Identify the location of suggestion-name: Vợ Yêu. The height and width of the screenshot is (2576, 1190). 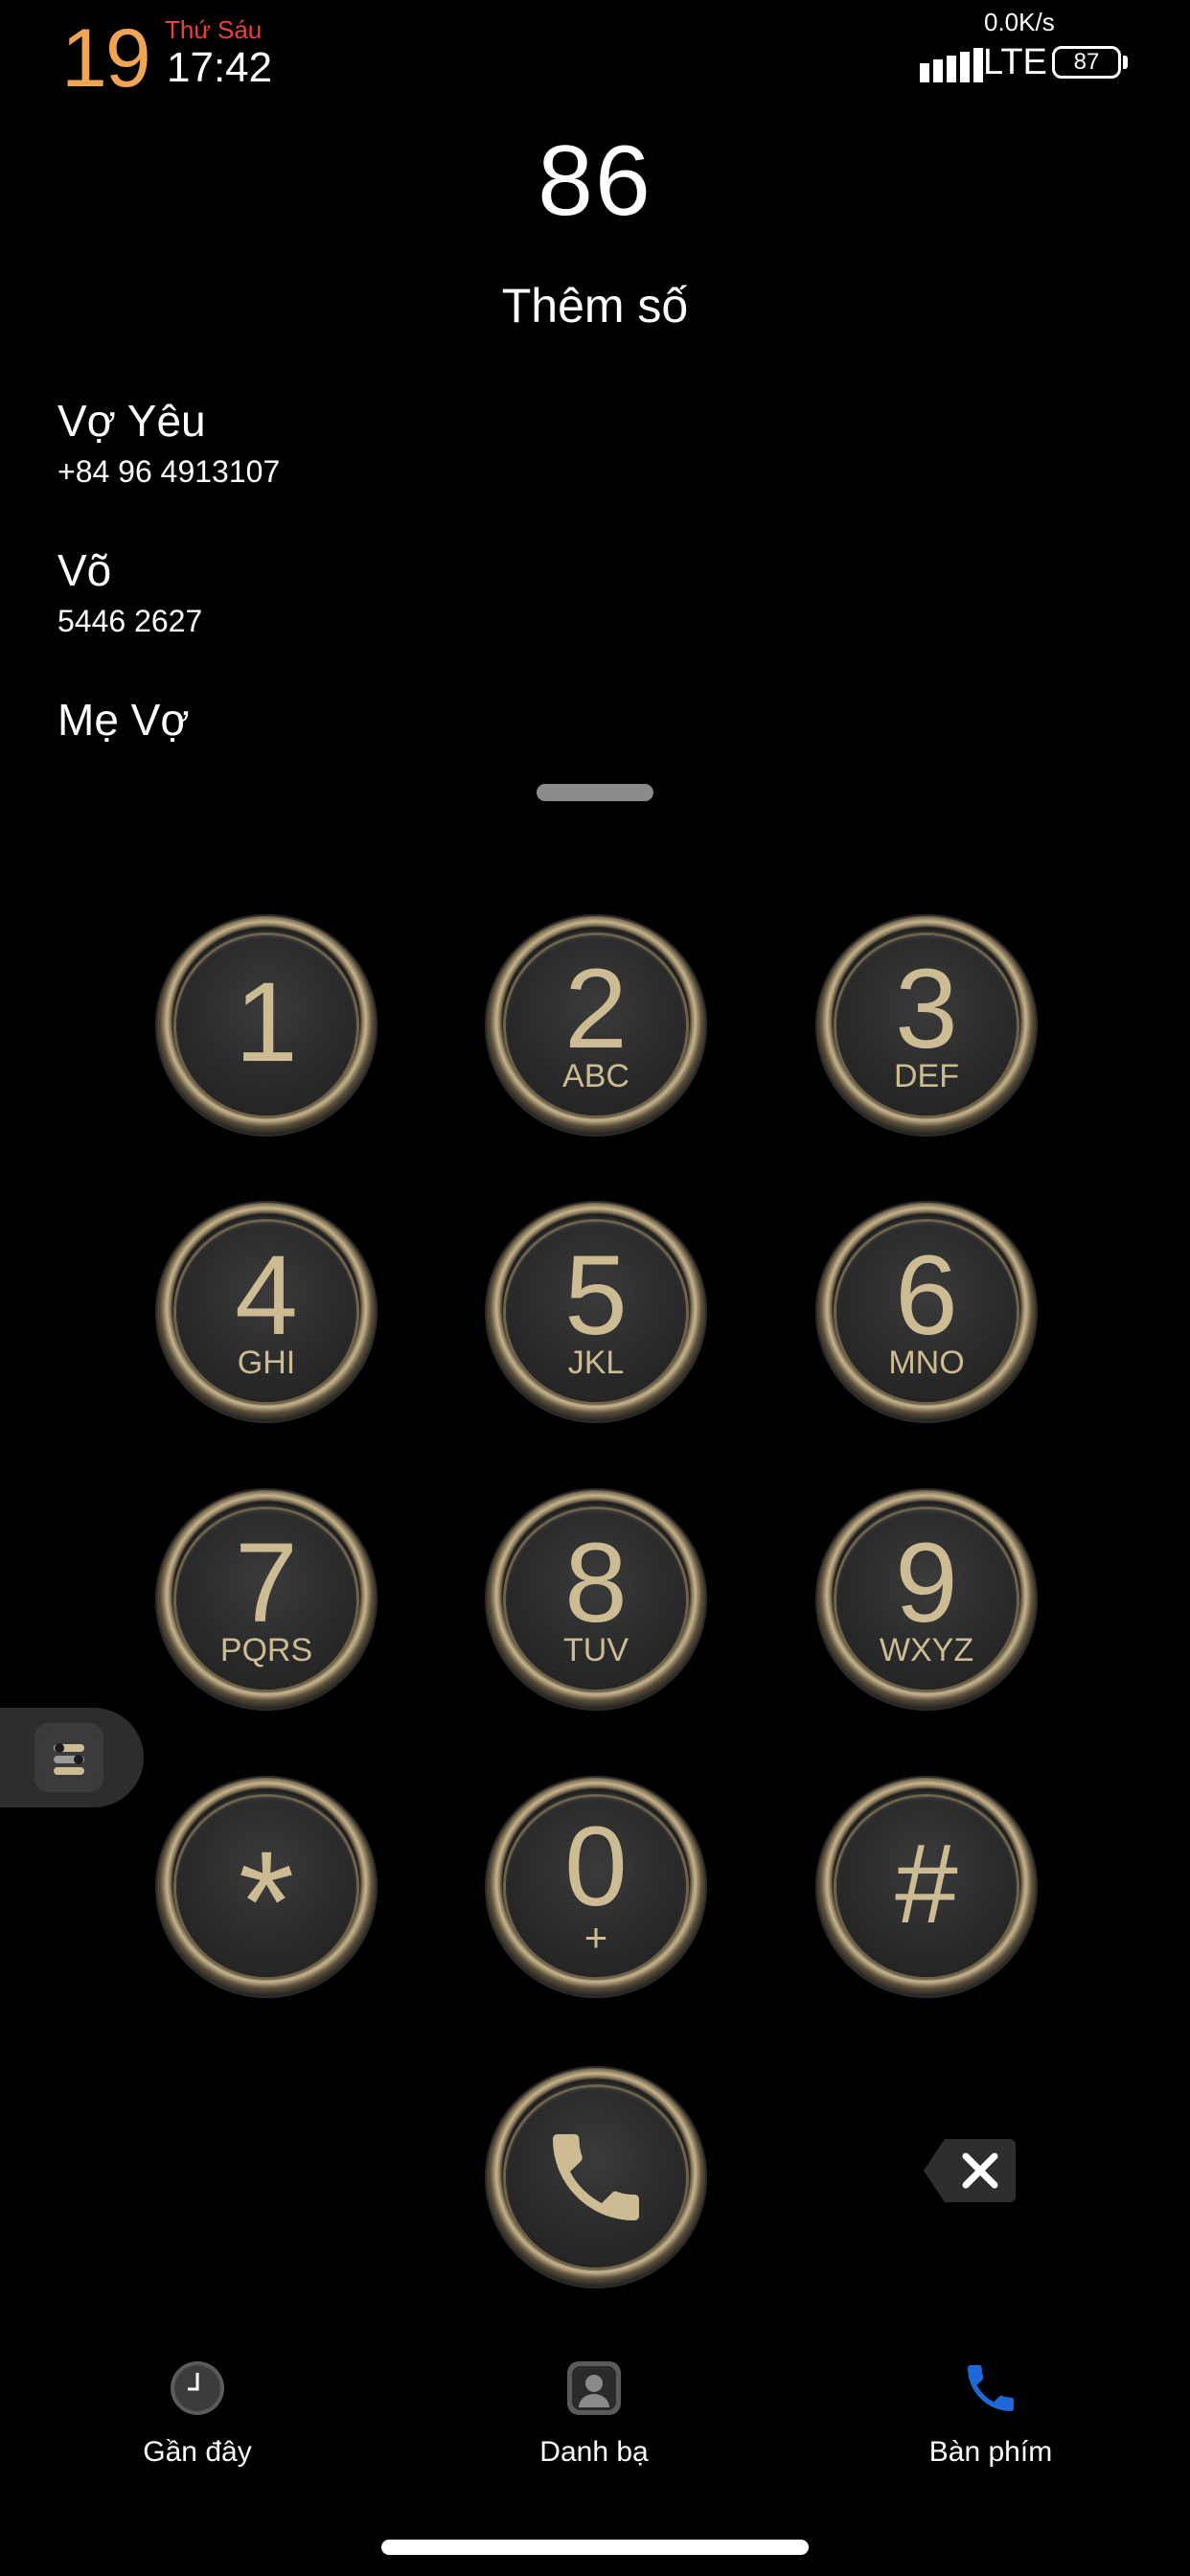
(132, 421).